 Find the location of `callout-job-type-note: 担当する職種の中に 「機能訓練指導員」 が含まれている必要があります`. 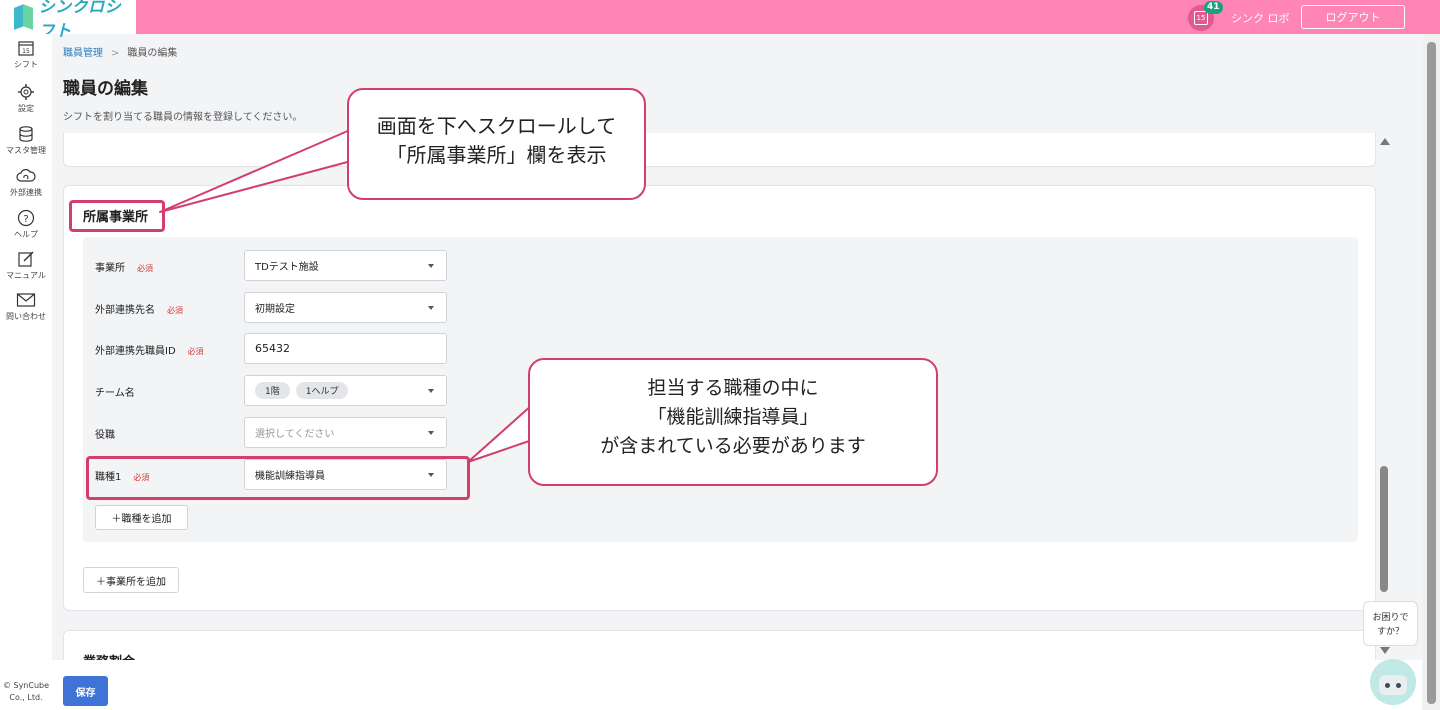

callout-job-type-note: 担当する職種の中に 「機能訓練指導員」 が含まれている必要があります is located at coordinates (733, 422).